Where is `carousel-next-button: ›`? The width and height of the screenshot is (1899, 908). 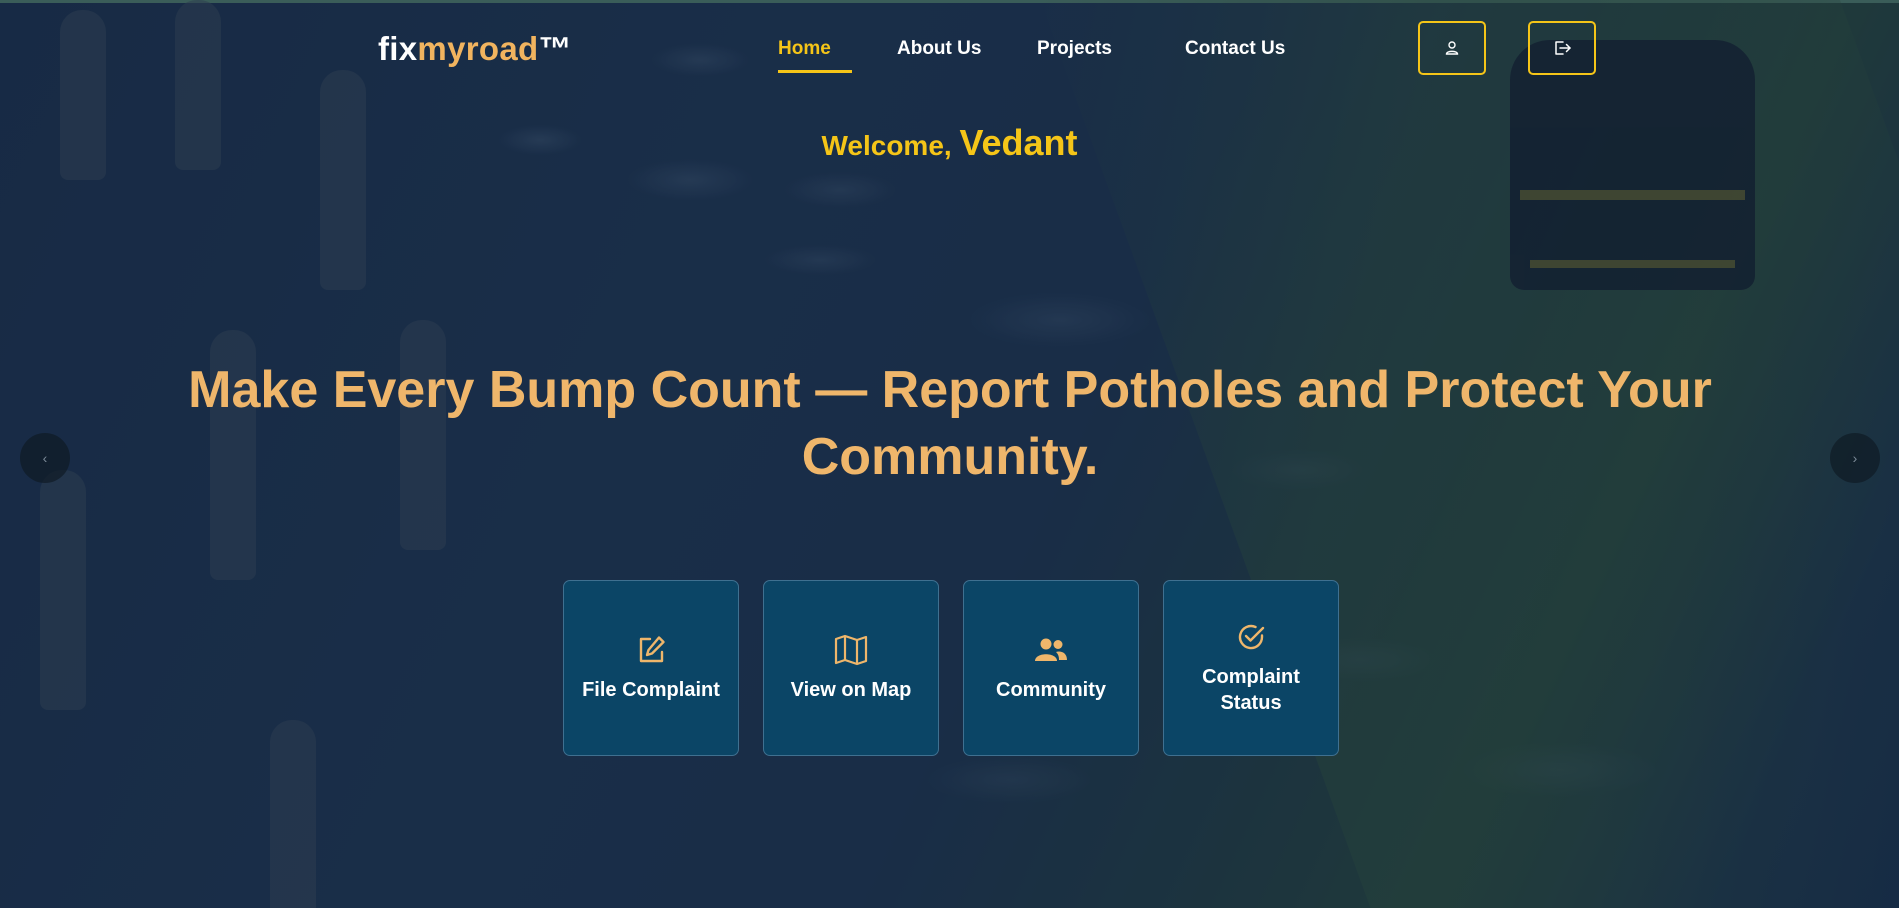 carousel-next-button: › is located at coordinates (1855, 458).